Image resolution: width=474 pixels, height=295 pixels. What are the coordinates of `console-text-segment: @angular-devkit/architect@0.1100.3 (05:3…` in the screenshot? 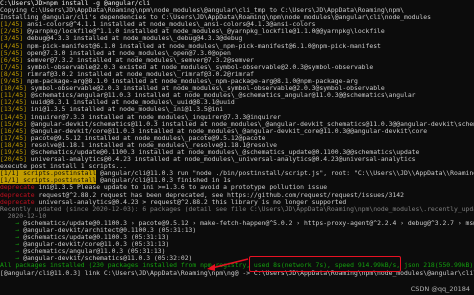 It's located at (110, 230).